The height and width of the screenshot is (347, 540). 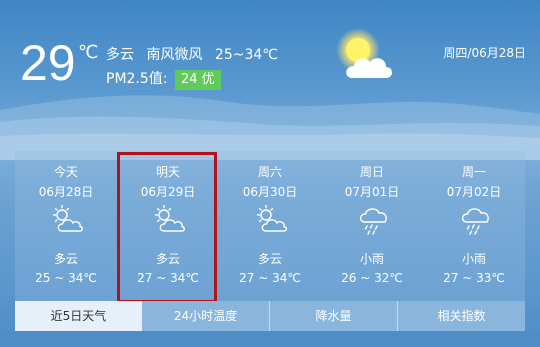 What do you see at coordinates (269, 172) in the screenshot?
I see `day-name: 周六` at bounding box center [269, 172].